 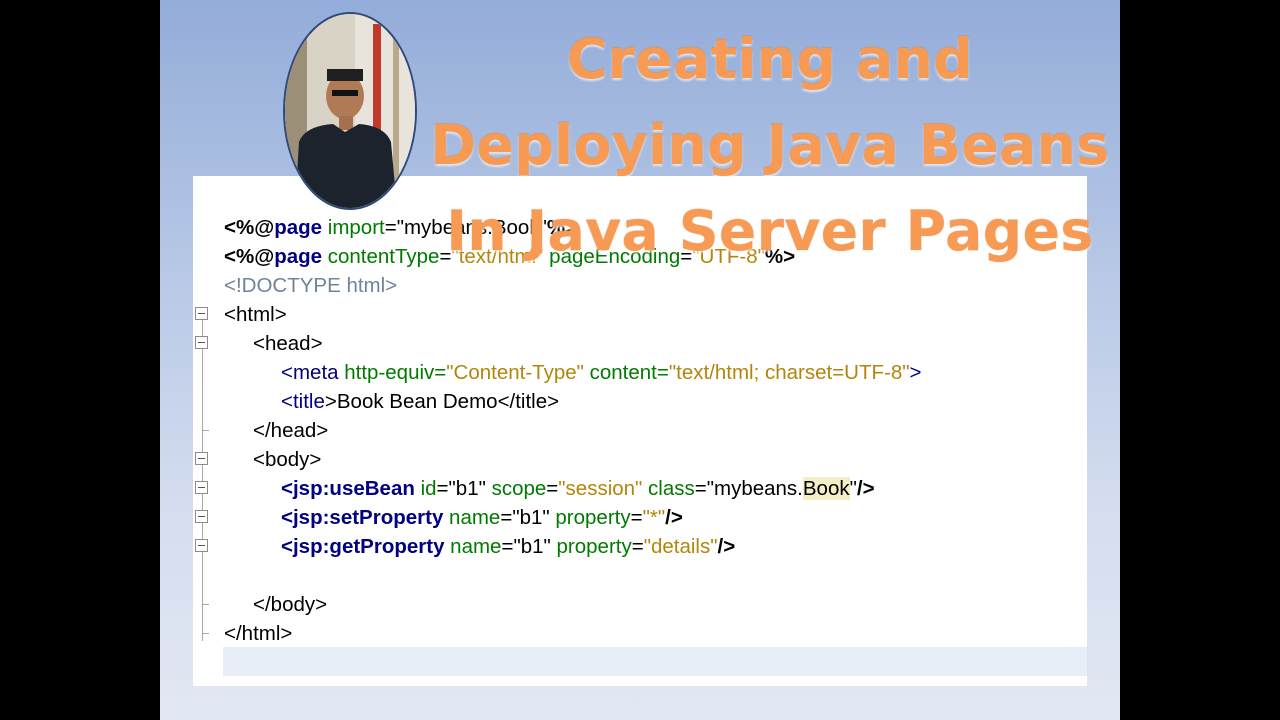 I want to click on slide-title-line-2: Deploying Java Beans, so click(x=770, y=145).